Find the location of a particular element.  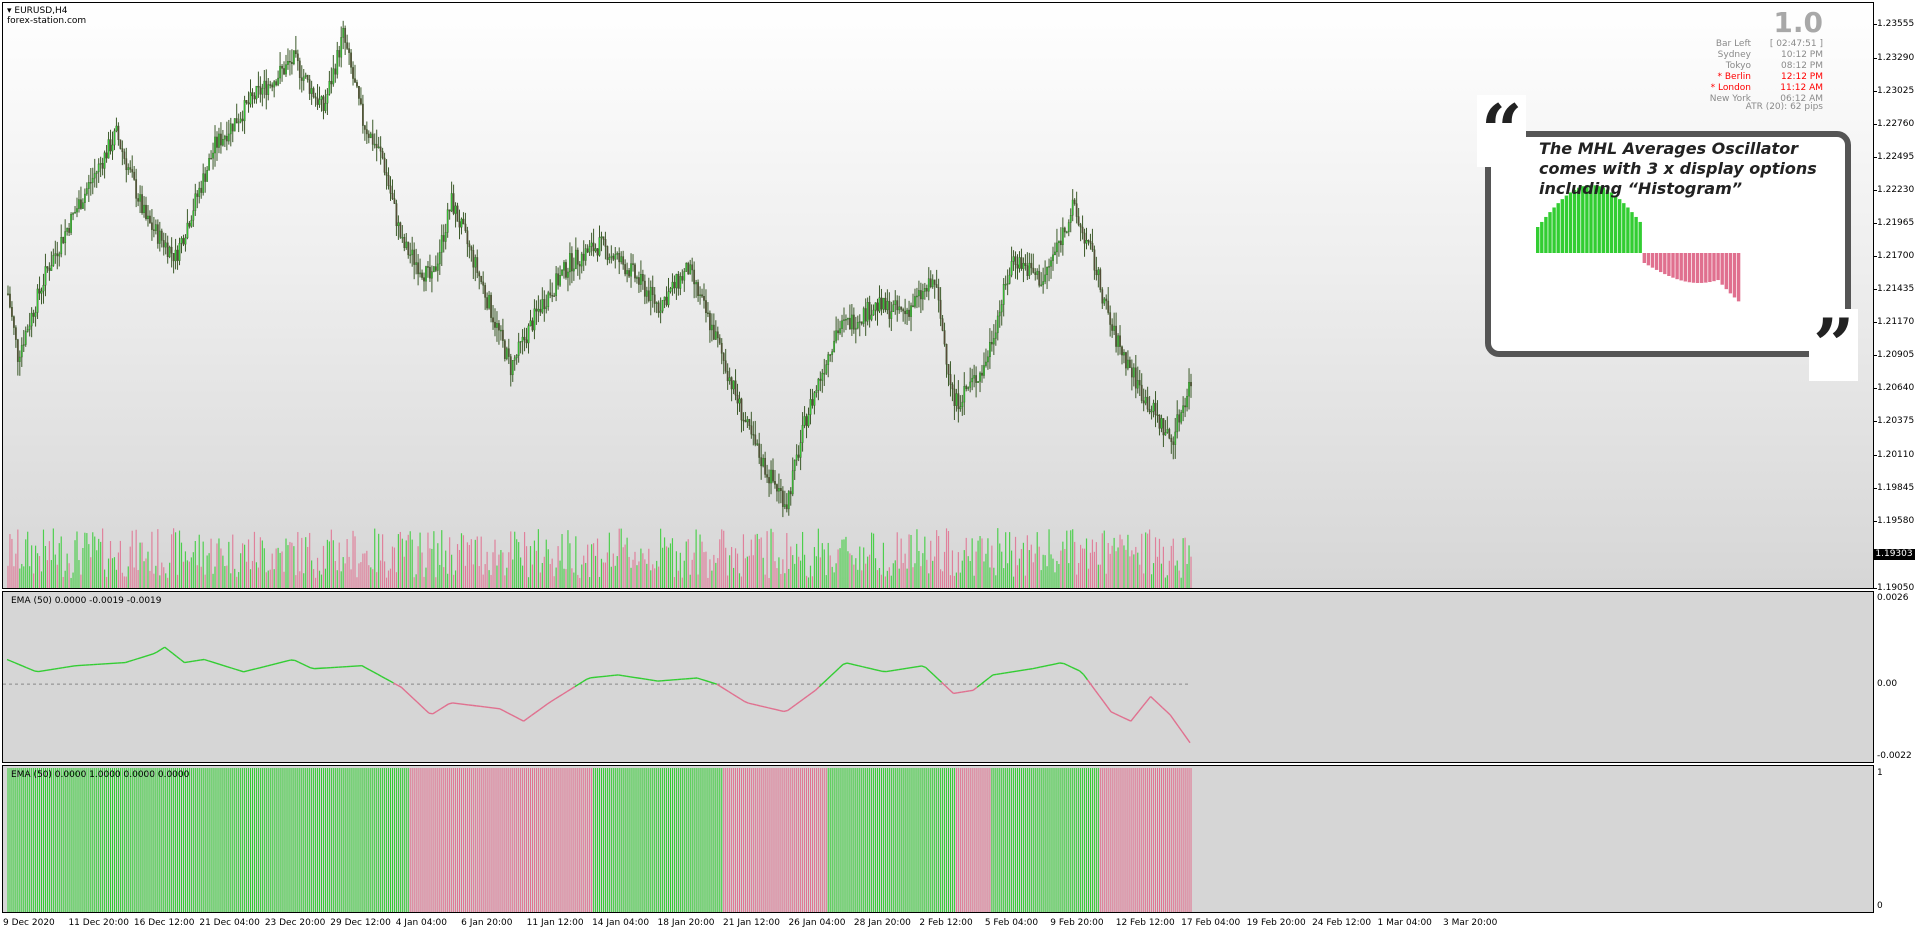

mini-histogram-bar is located at coordinates (1665, 264).